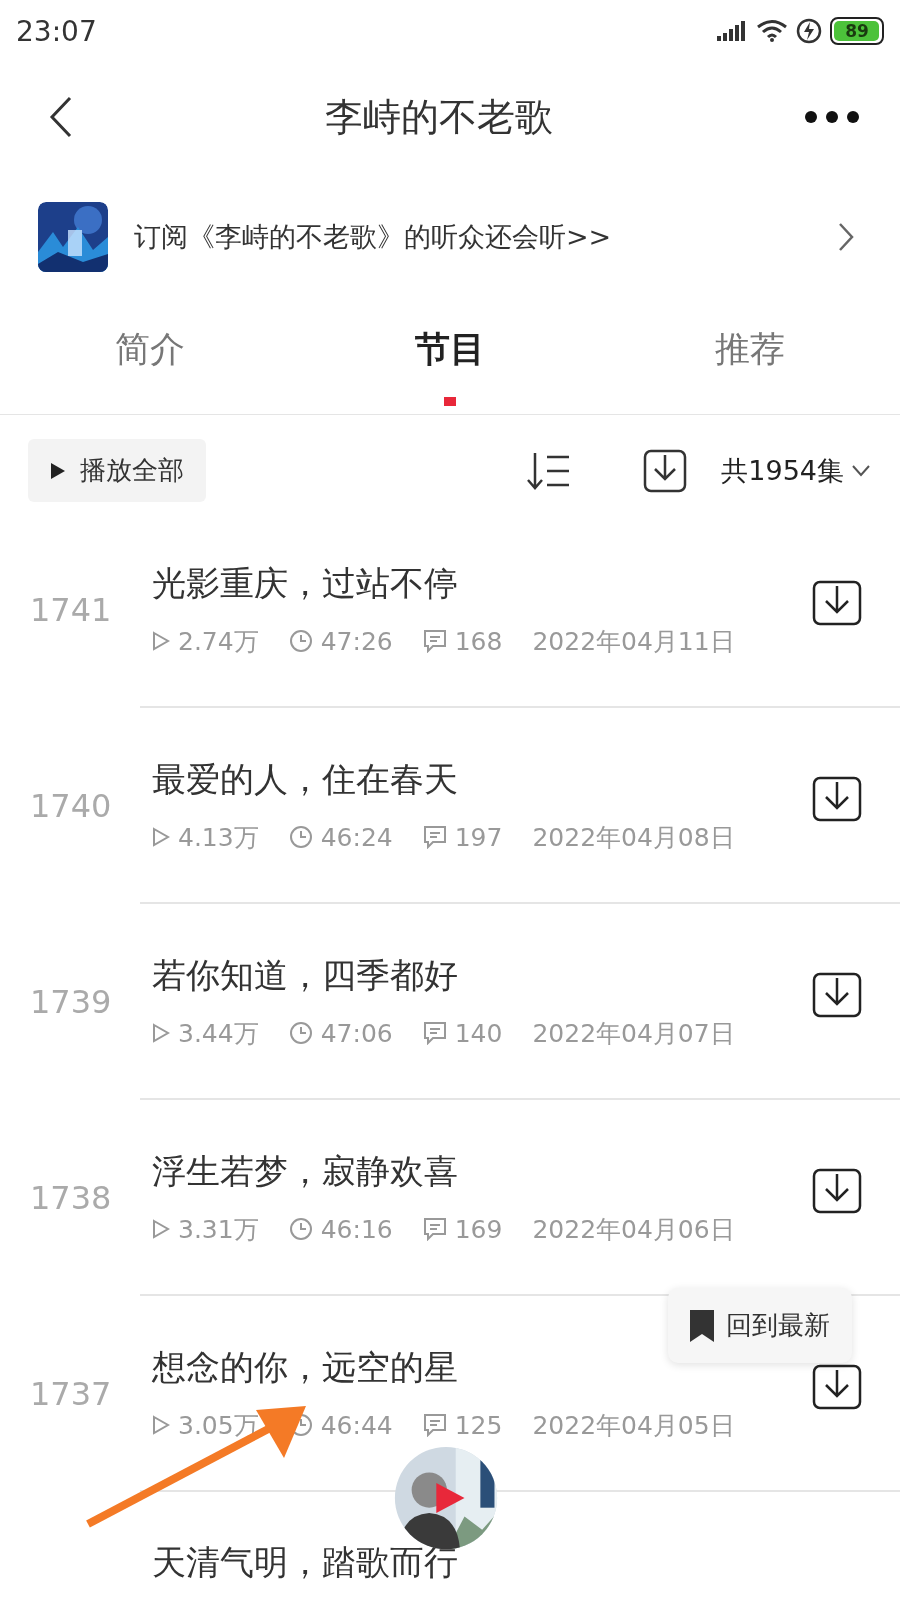  Describe the element at coordinates (782, 470) in the screenshot. I see `episode-count-dropdown: 共1954集` at that location.